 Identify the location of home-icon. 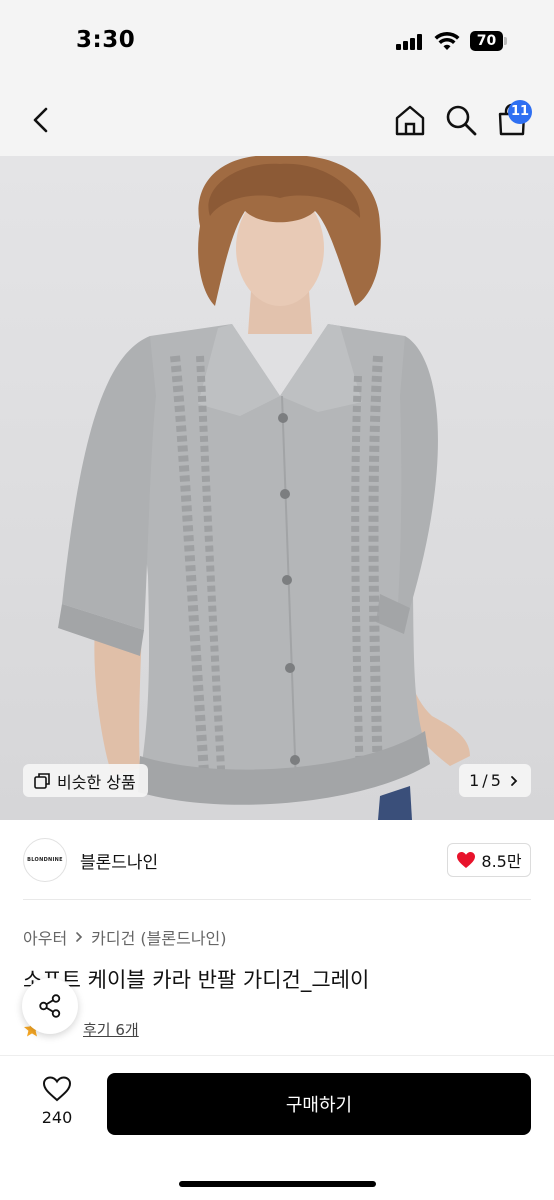
(410, 120).